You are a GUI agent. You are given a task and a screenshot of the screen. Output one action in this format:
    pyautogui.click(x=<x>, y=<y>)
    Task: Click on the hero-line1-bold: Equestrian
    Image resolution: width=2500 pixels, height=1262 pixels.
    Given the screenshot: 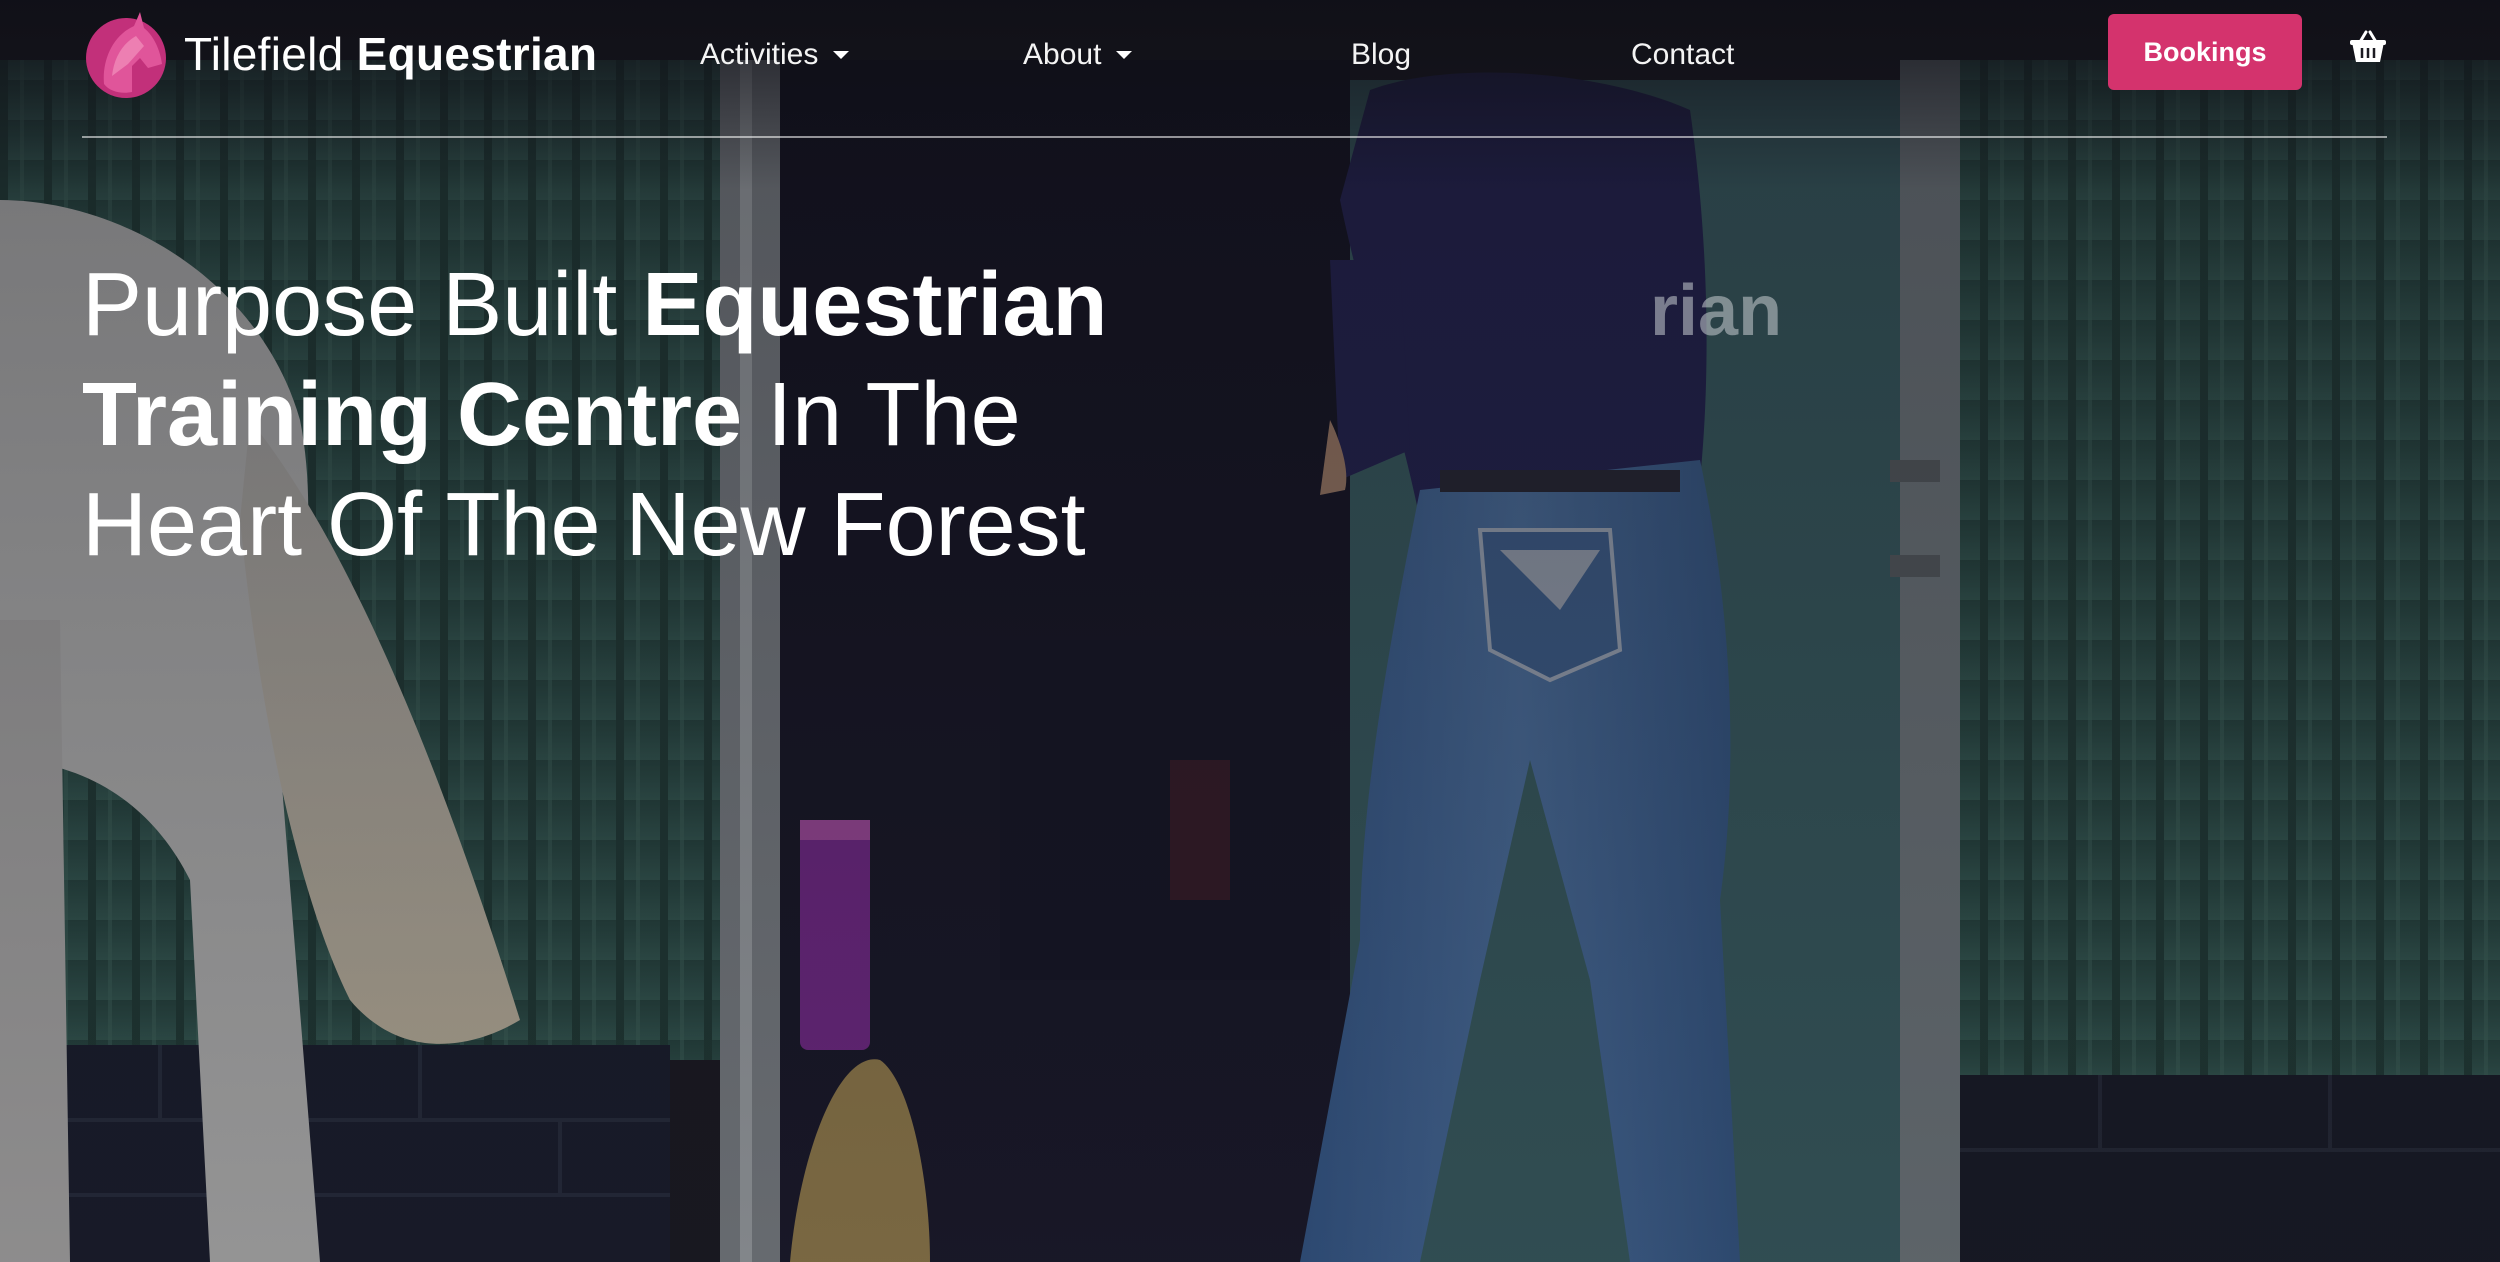 What is the action you would take?
    pyautogui.click(x=875, y=305)
    